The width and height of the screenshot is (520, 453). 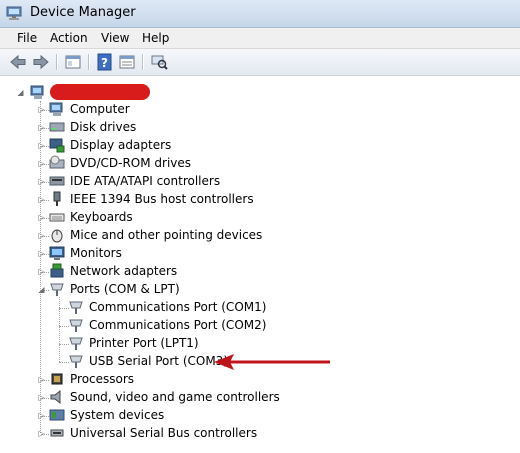 What do you see at coordinates (127, 62) in the screenshot?
I see `properties-icon` at bounding box center [127, 62].